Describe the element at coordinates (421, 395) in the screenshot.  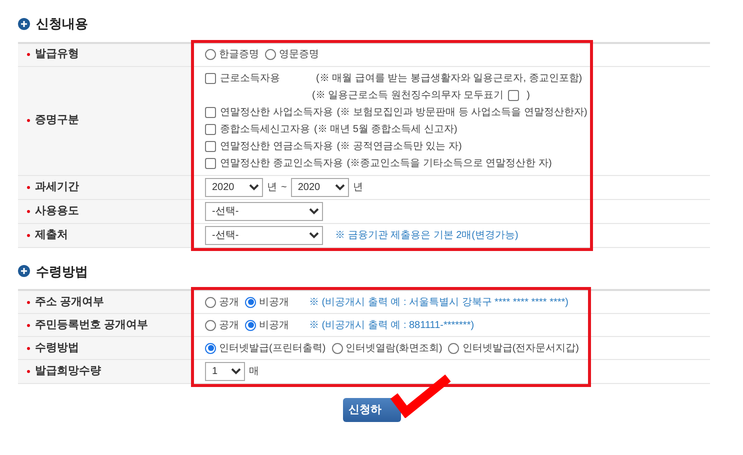
I see `checkmark-icon` at that location.